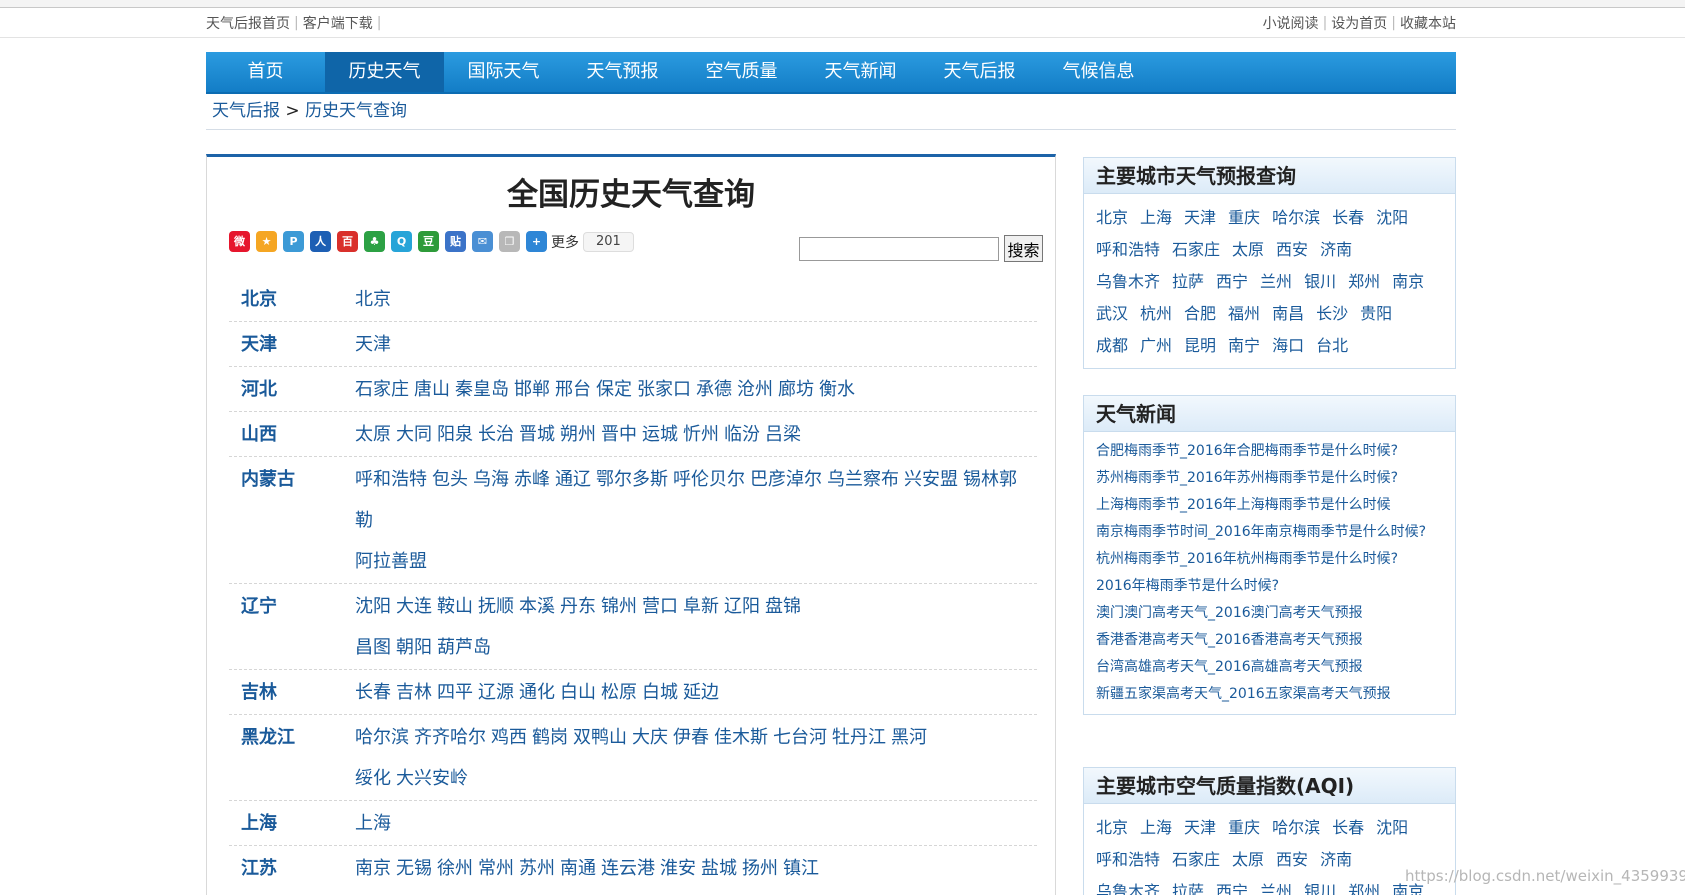  What do you see at coordinates (741, 737) in the screenshot?
I see `city-link: 佳木斯` at bounding box center [741, 737].